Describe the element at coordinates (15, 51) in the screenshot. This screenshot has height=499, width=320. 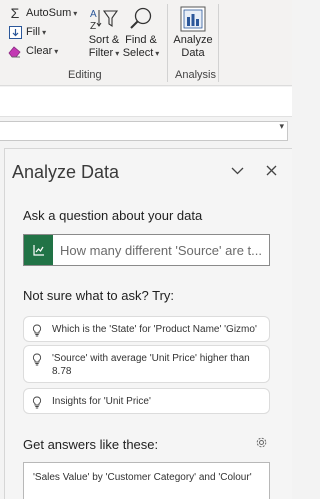
I see `eraser-icon` at that location.